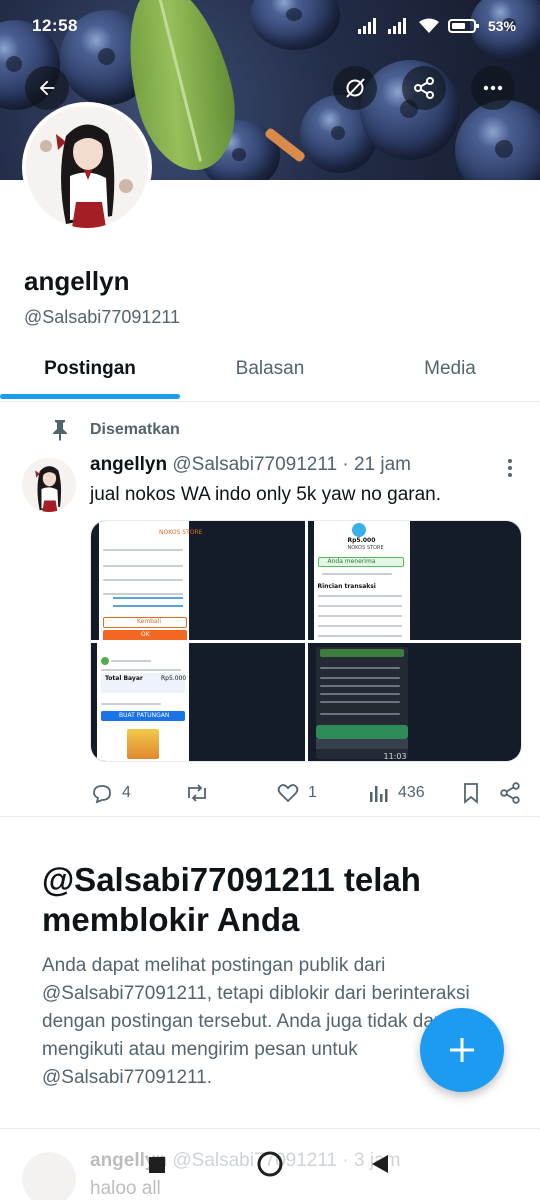 This screenshot has height=1200, width=540. I want to click on media-image-1: NOKOS STORE Kembali OK, so click(198, 580).